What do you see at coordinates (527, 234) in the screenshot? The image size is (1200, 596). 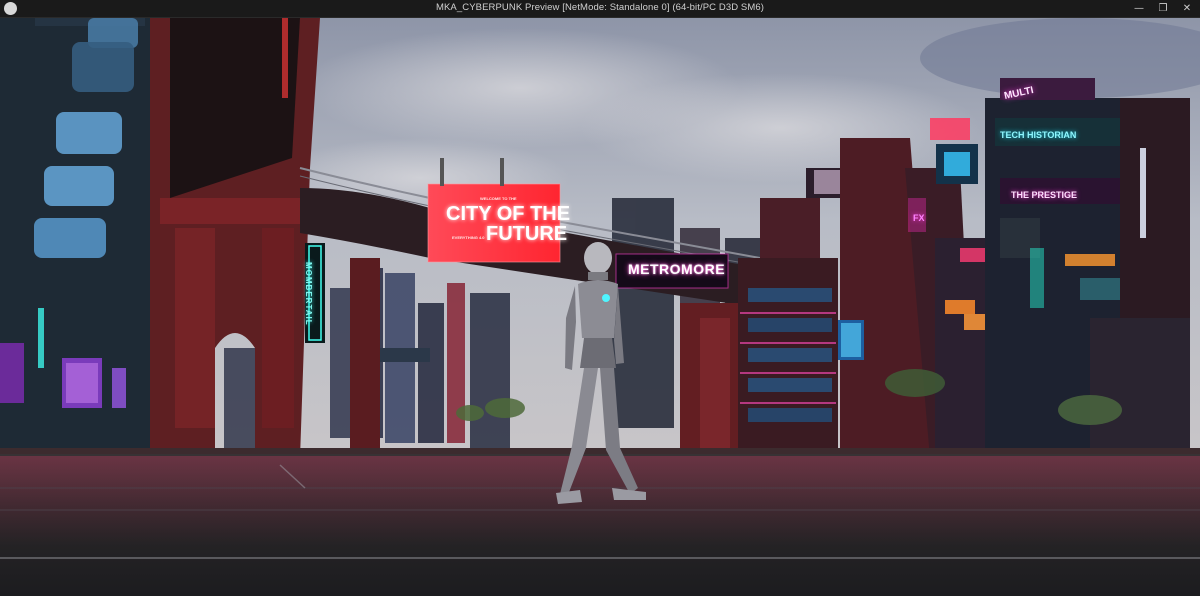 I see `billboard-headline-line2: FUTURE` at bounding box center [527, 234].